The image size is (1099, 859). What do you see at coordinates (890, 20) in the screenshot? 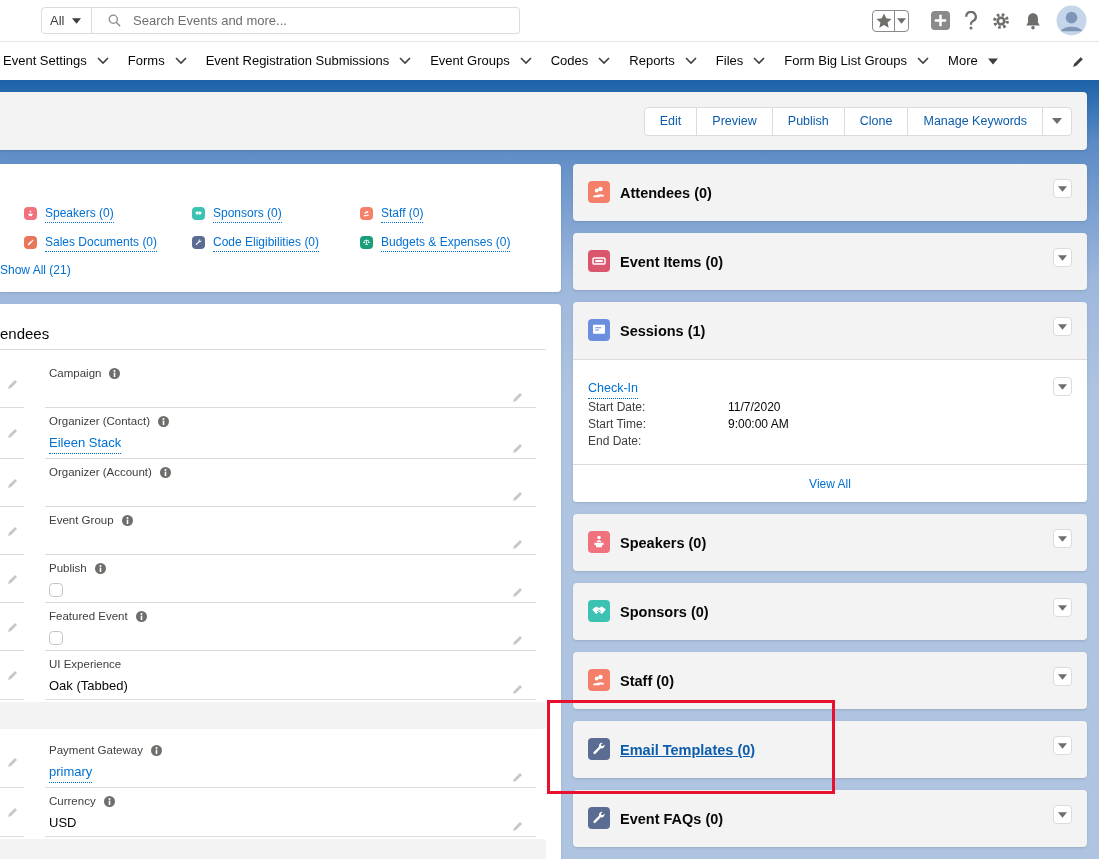
I see `favorites-button` at bounding box center [890, 20].